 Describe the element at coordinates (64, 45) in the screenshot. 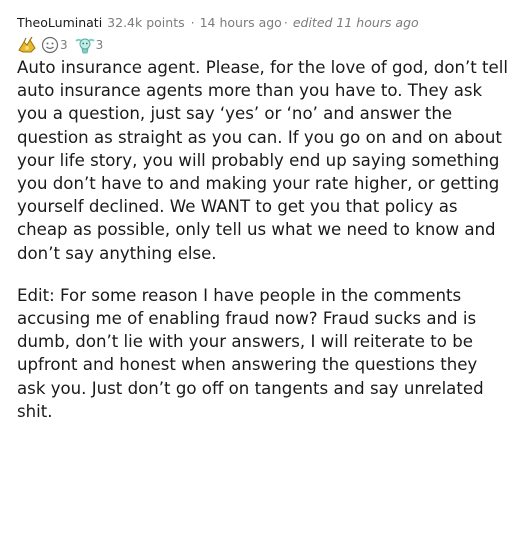

I see `wholesome-award-count: 3` at that location.